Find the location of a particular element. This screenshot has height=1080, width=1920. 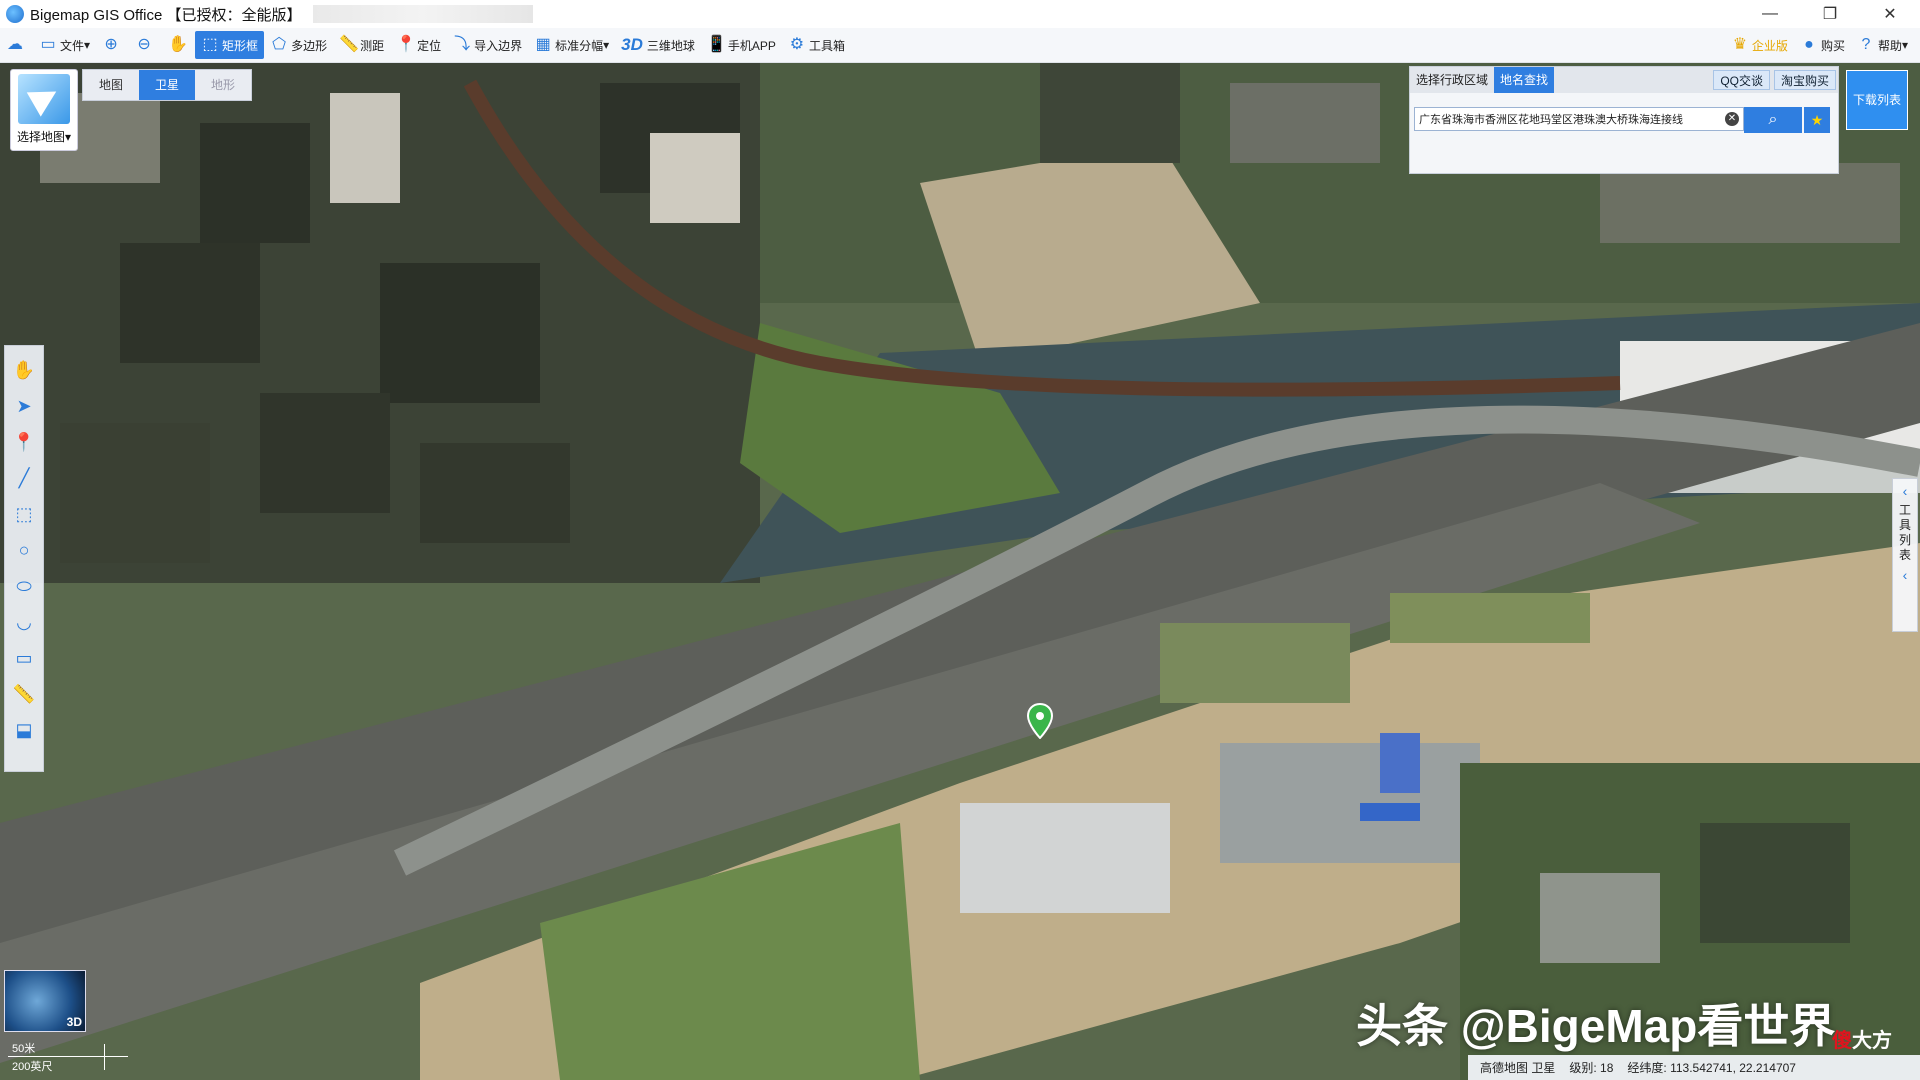

polygon-tool: ⬚ is located at coordinates (24, 514).